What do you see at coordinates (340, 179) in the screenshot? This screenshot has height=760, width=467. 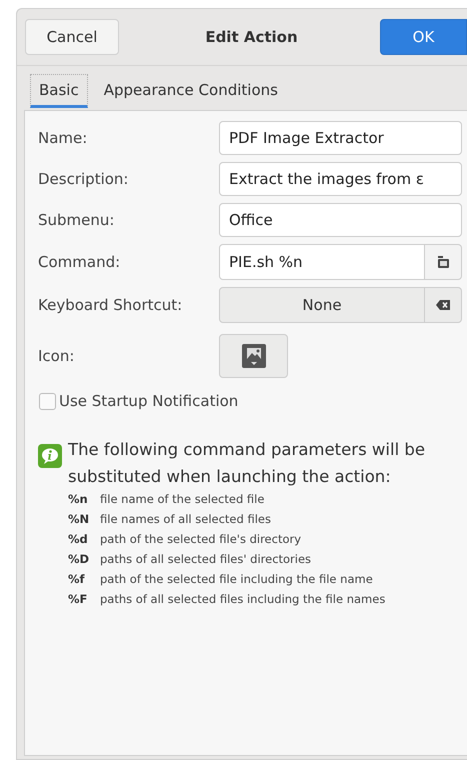 I see `text-field: Extract the images from ε` at bounding box center [340, 179].